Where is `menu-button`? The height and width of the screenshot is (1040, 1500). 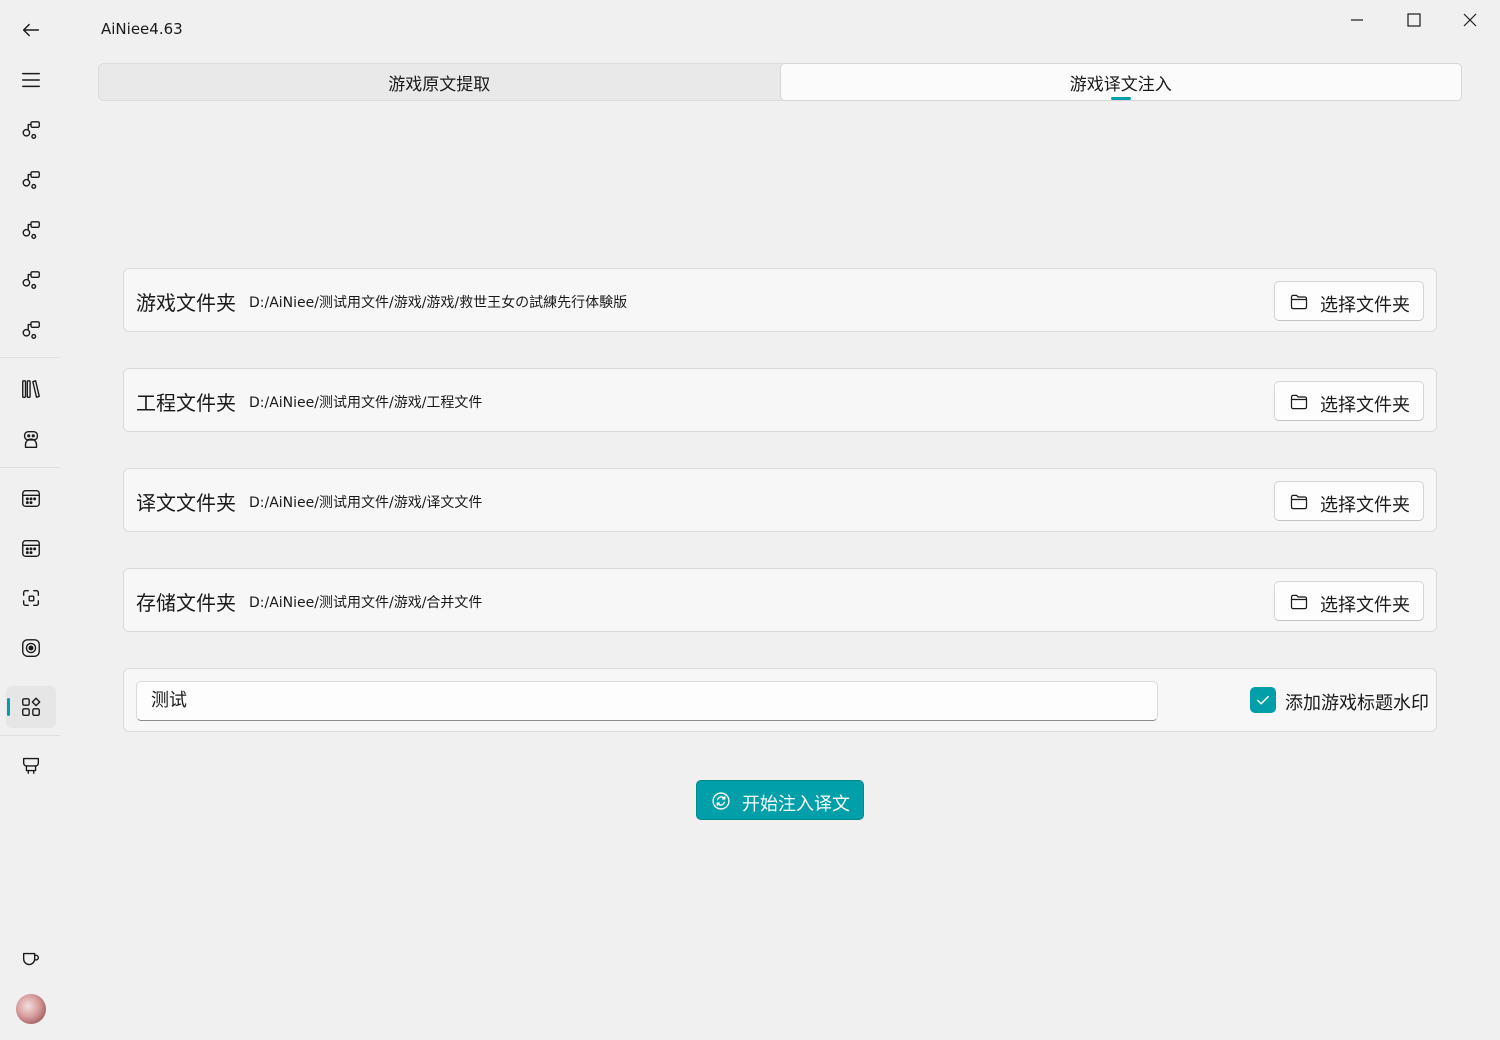
menu-button is located at coordinates (31, 80).